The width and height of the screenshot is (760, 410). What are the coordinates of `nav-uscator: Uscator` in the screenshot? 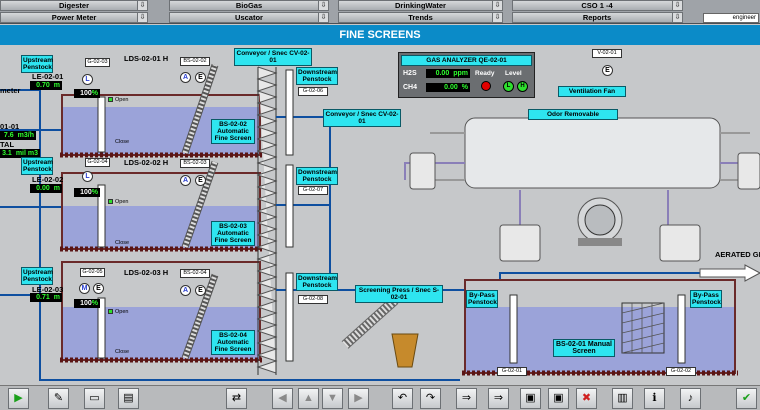 It's located at (249, 17).